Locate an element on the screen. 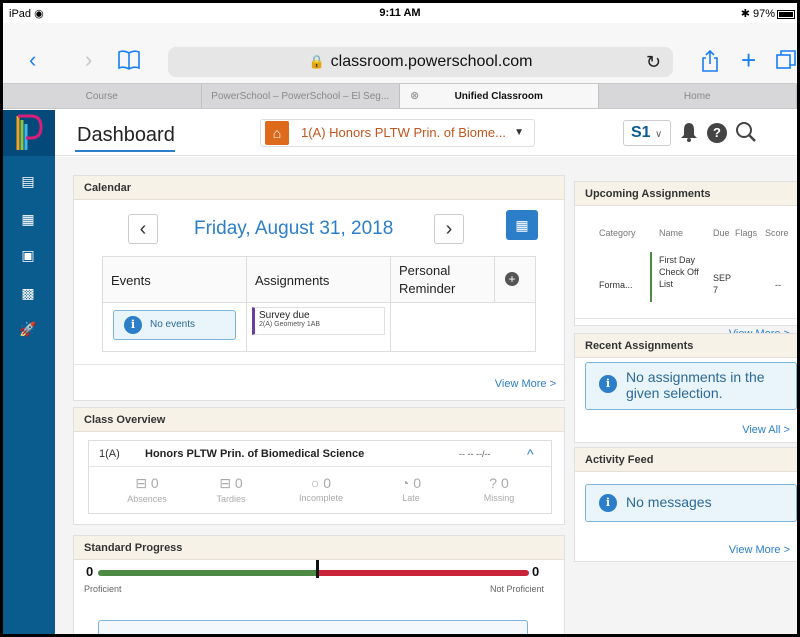  activity-feed-panel: Activity Feed i No messages View More > is located at coordinates (685, 504).